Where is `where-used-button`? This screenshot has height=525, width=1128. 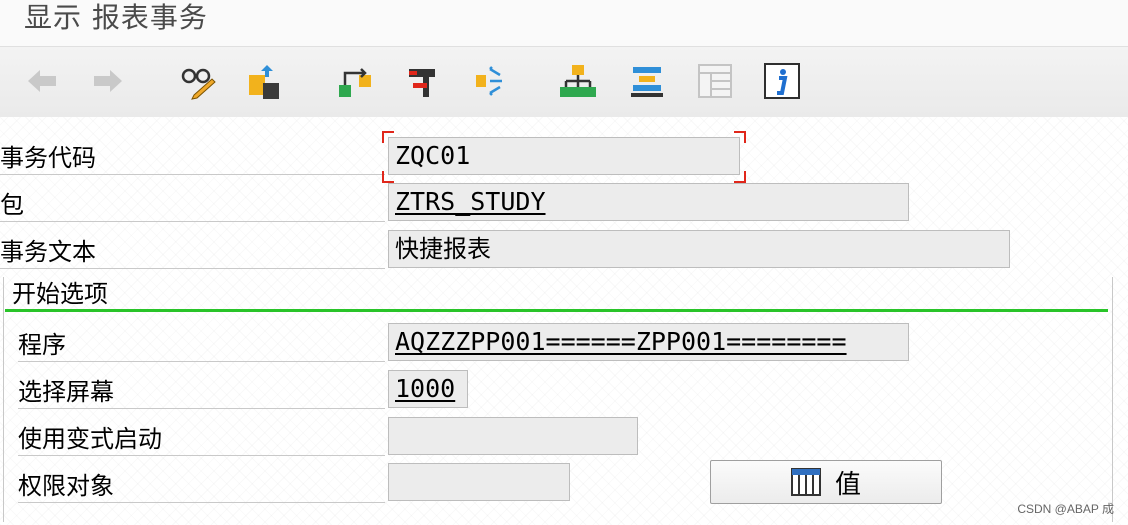 where-used-button is located at coordinates (355, 81).